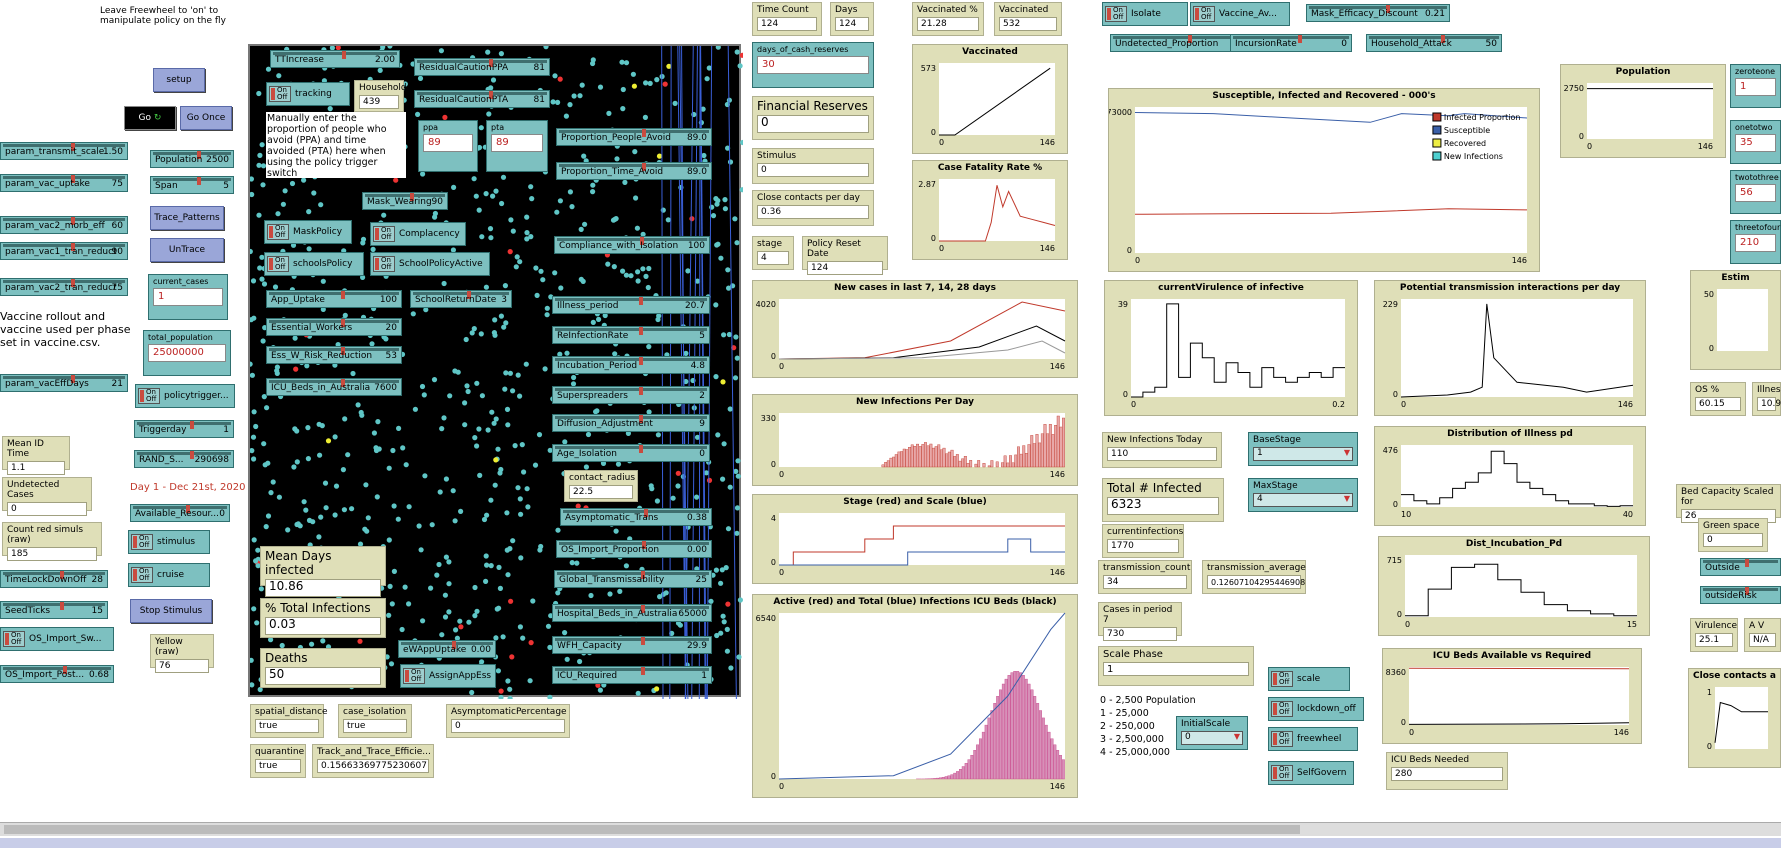 This screenshot has height=848, width=1781. What do you see at coordinates (990, 99) in the screenshot?
I see `plot-vaccinated: Vaccinated 573 0 0 146` at bounding box center [990, 99].